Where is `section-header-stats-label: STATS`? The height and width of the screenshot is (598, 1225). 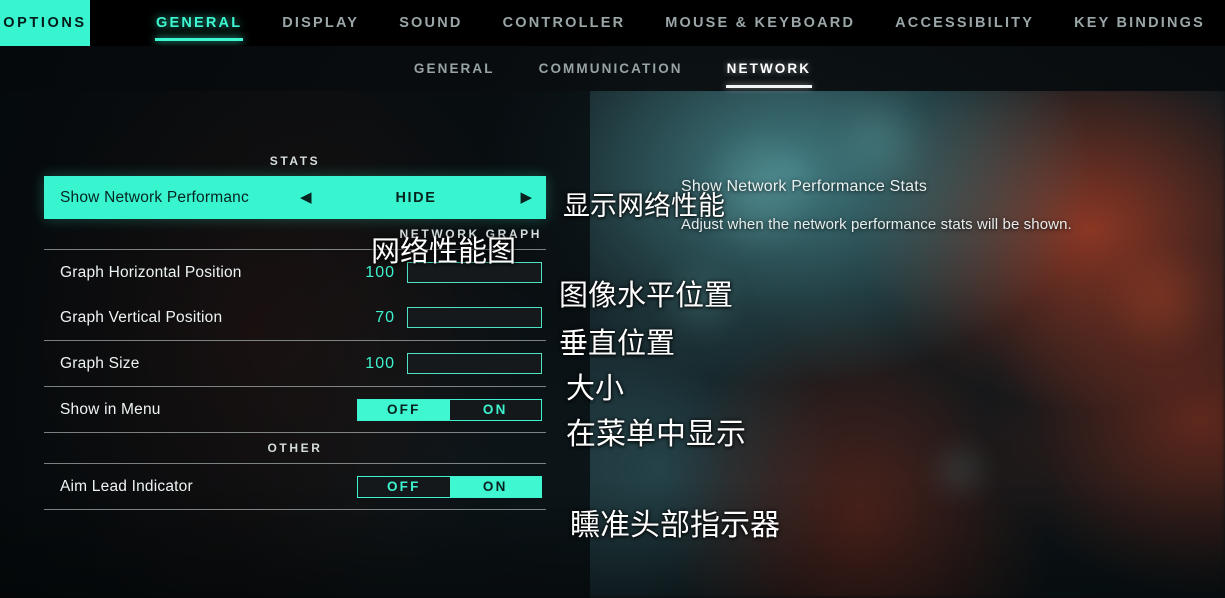
section-header-stats-label: STATS is located at coordinates (295, 161).